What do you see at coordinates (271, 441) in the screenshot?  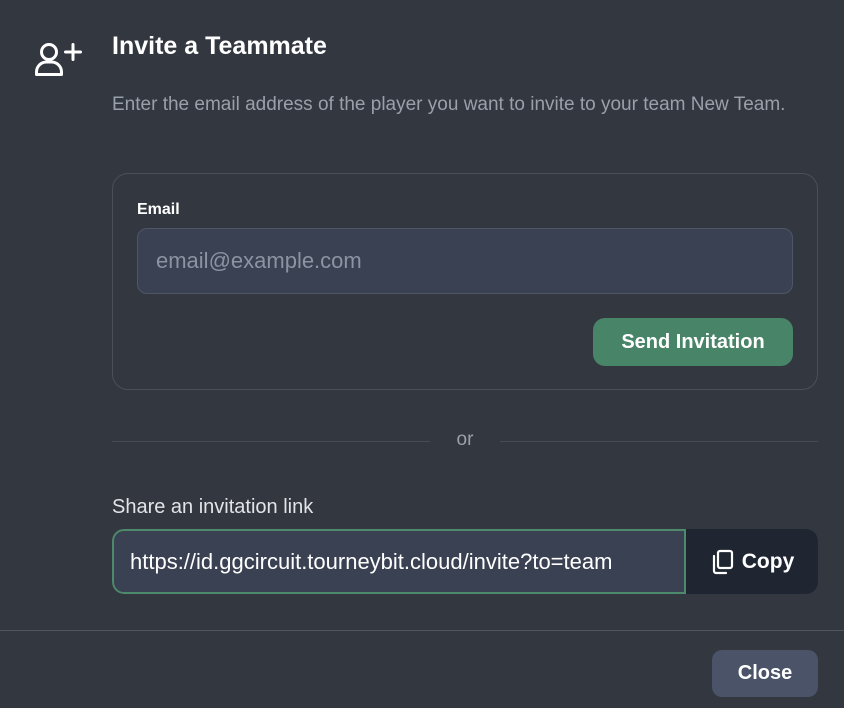 I see `divider-line-left` at bounding box center [271, 441].